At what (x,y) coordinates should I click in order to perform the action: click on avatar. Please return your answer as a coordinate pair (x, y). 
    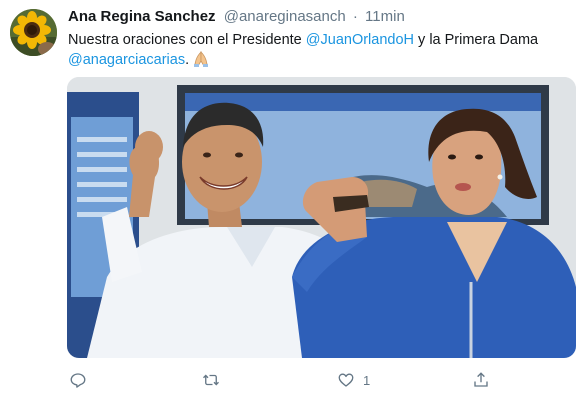
    Looking at the image, I should click on (33, 32).